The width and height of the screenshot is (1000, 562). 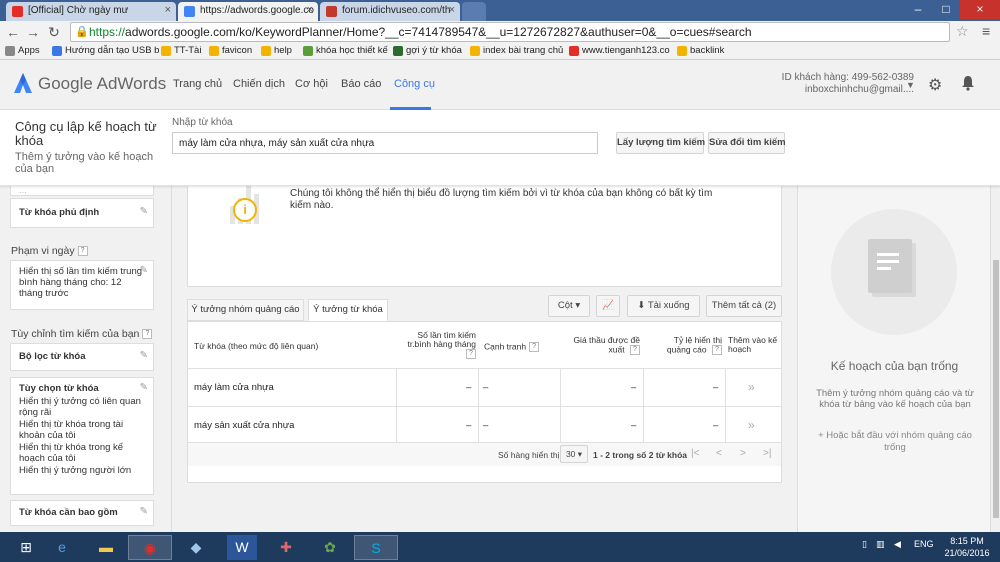 What do you see at coordinates (330, 547) in the screenshot?
I see `flower-app-icon: ✿` at bounding box center [330, 547].